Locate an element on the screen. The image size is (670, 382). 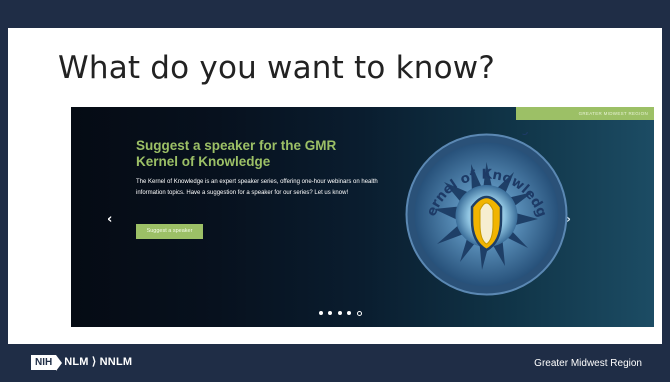
nih-nlm-logo: NIH NLM ⟩ NNLM is located at coordinates (82, 362).